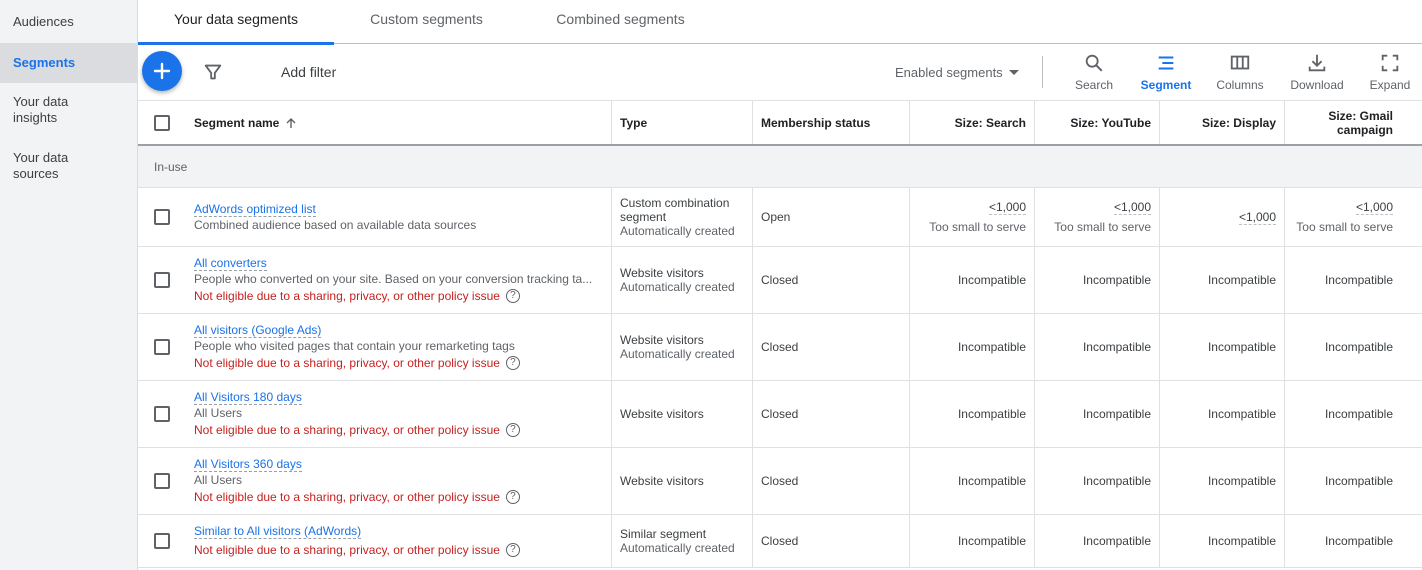 The width and height of the screenshot is (1422, 570). I want to click on search-button: Search, so click(1094, 72).